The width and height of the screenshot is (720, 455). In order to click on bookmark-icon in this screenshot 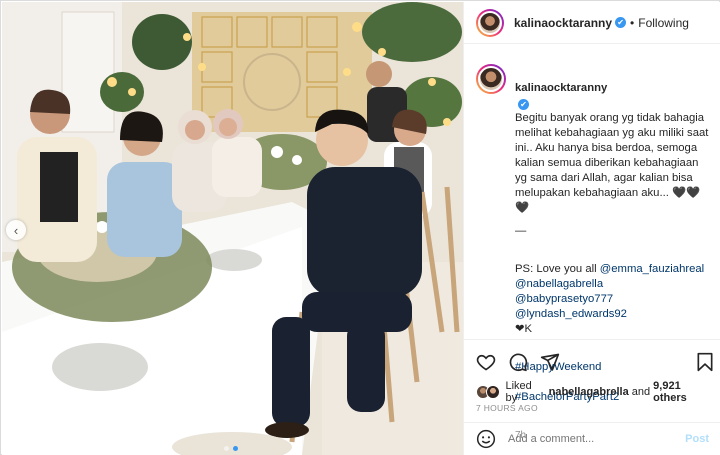, I will do `click(705, 362)`.